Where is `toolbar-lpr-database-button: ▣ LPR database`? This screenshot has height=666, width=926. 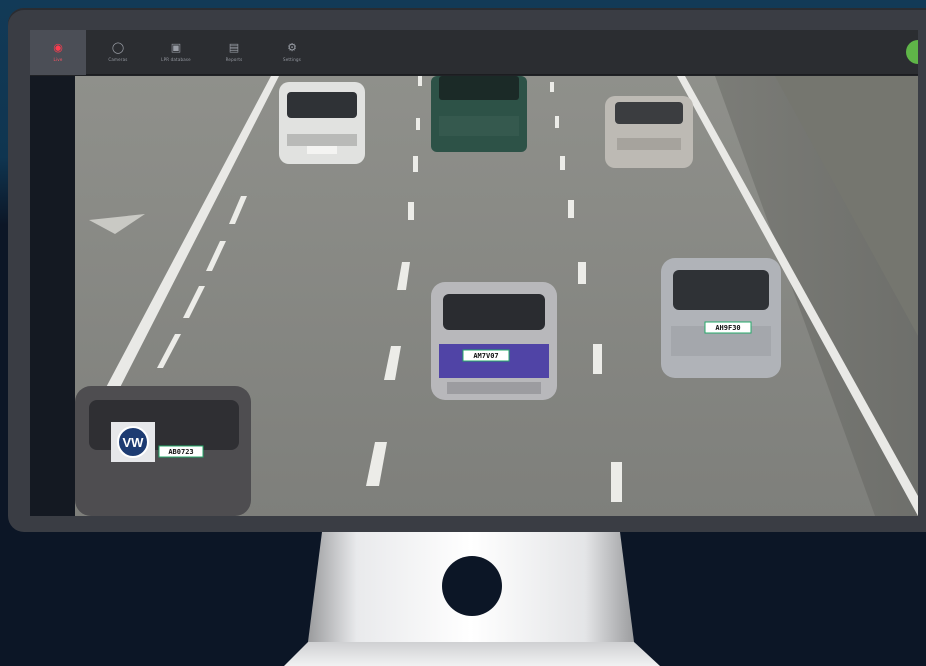 toolbar-lpr-database-button: ▣ LPR database is located at coordinates (176, 52).